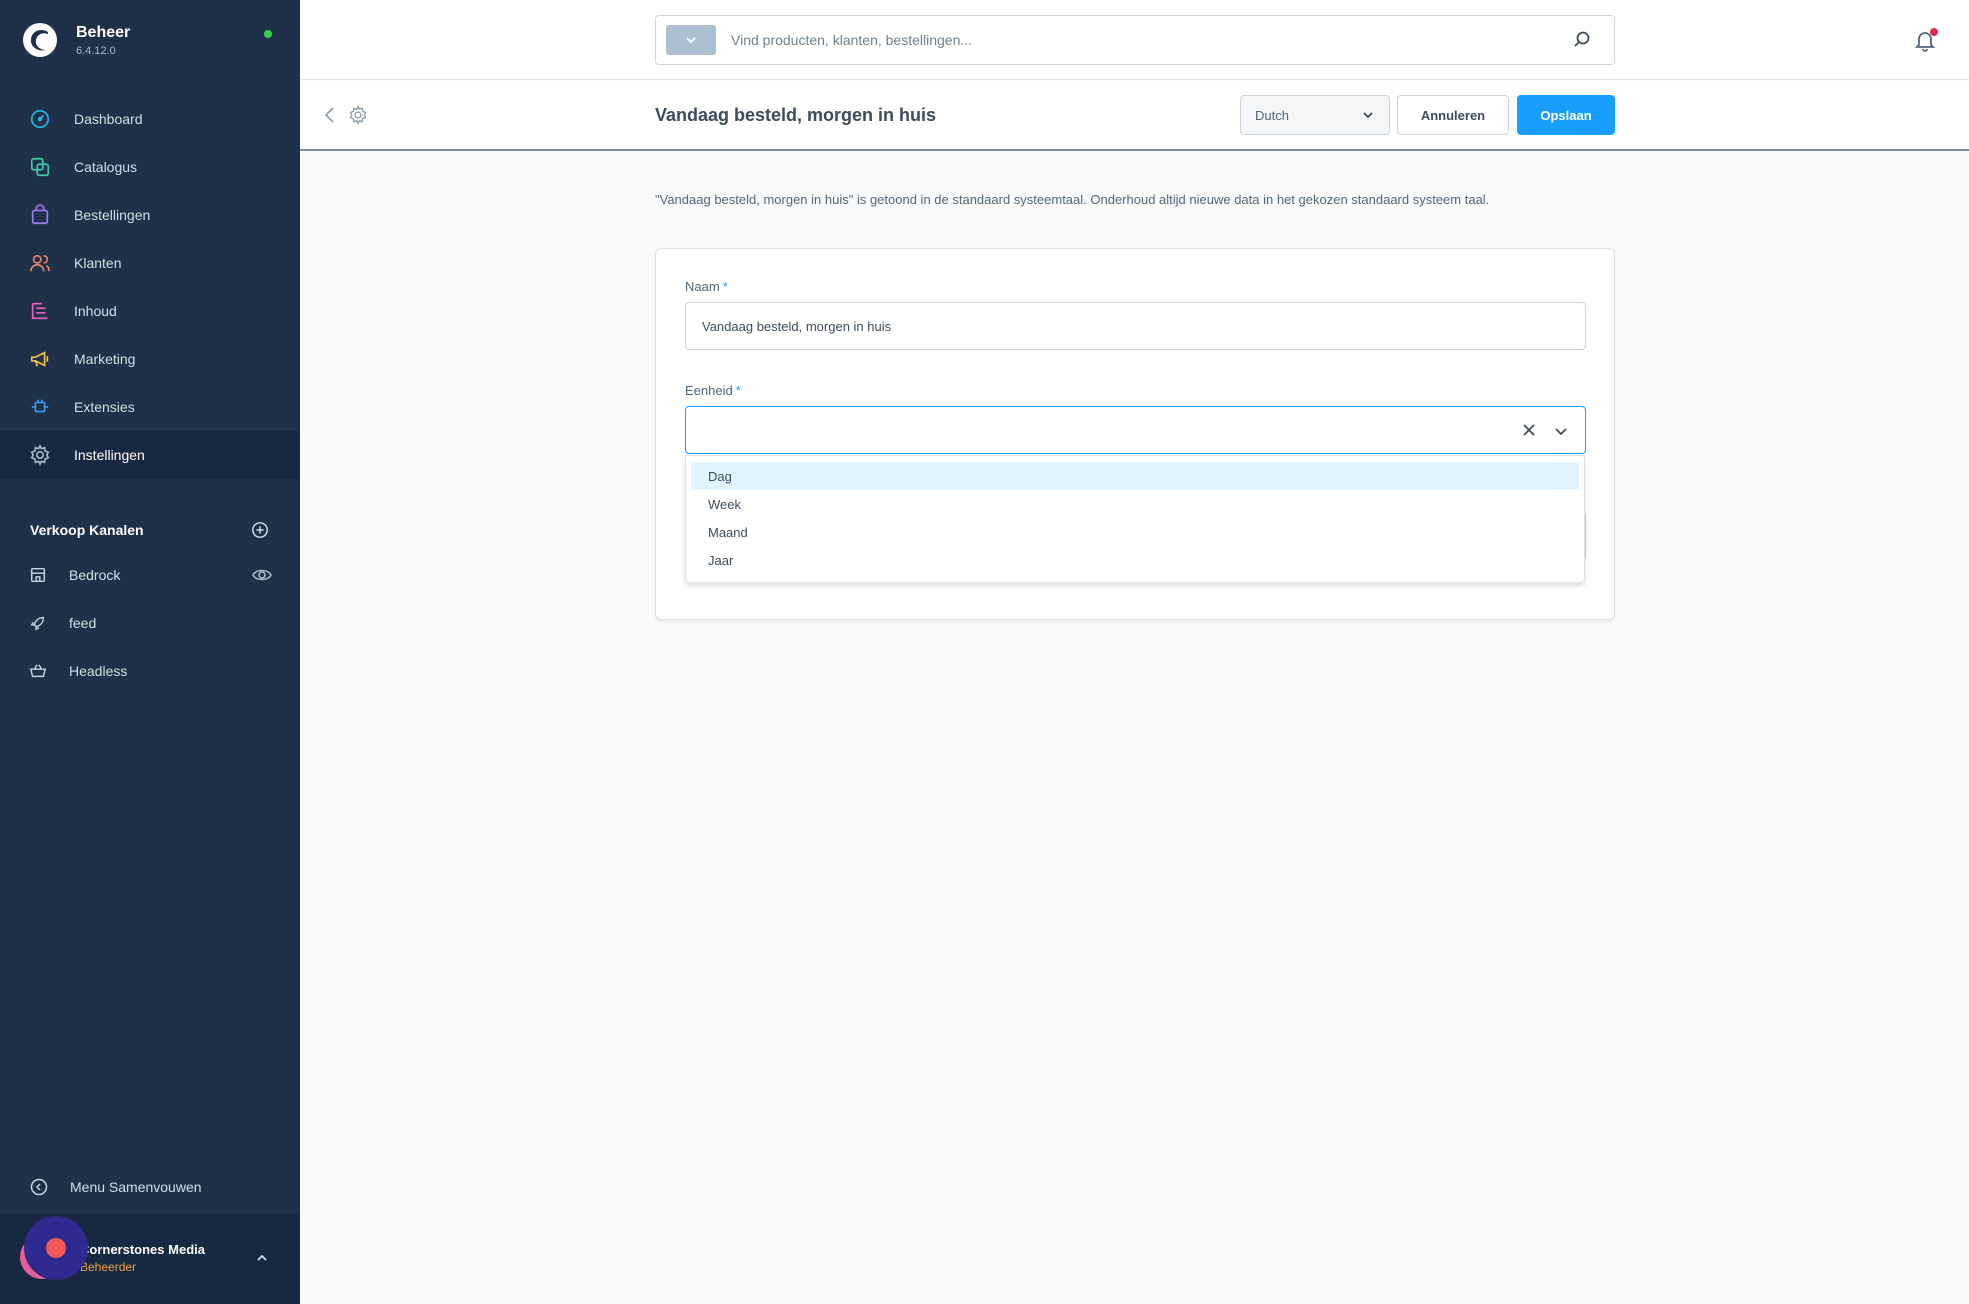 This screenshot has width=1969, height=1304. What do you see at coordinates (1529, 430) in the screenshot?
I see `close-icon` at bounding box center [1529, 430].